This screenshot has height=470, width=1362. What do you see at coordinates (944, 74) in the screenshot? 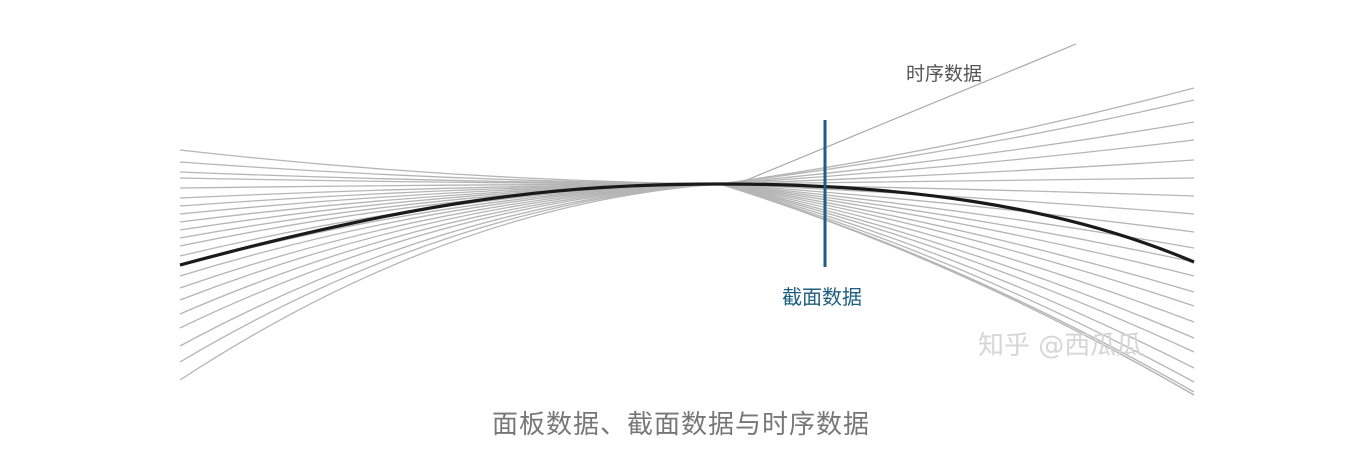
I see `timeseries-label: 时序数据` at bounding box center [944, 74].